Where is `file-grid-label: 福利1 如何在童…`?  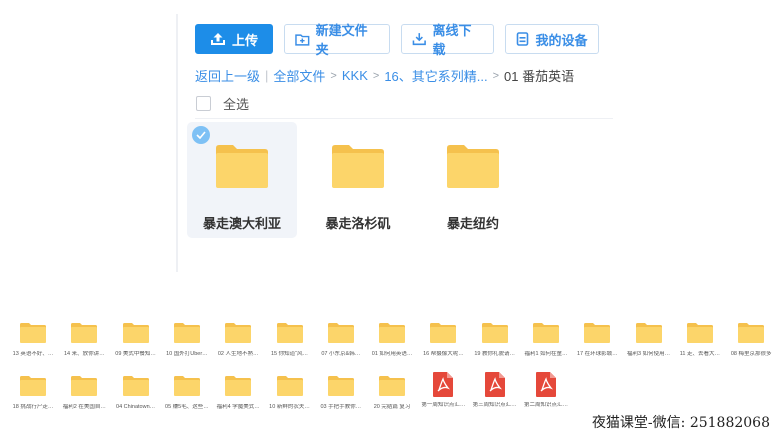
file-grid-label: 福利1 如何在童… is located at coordinates (546, 354).